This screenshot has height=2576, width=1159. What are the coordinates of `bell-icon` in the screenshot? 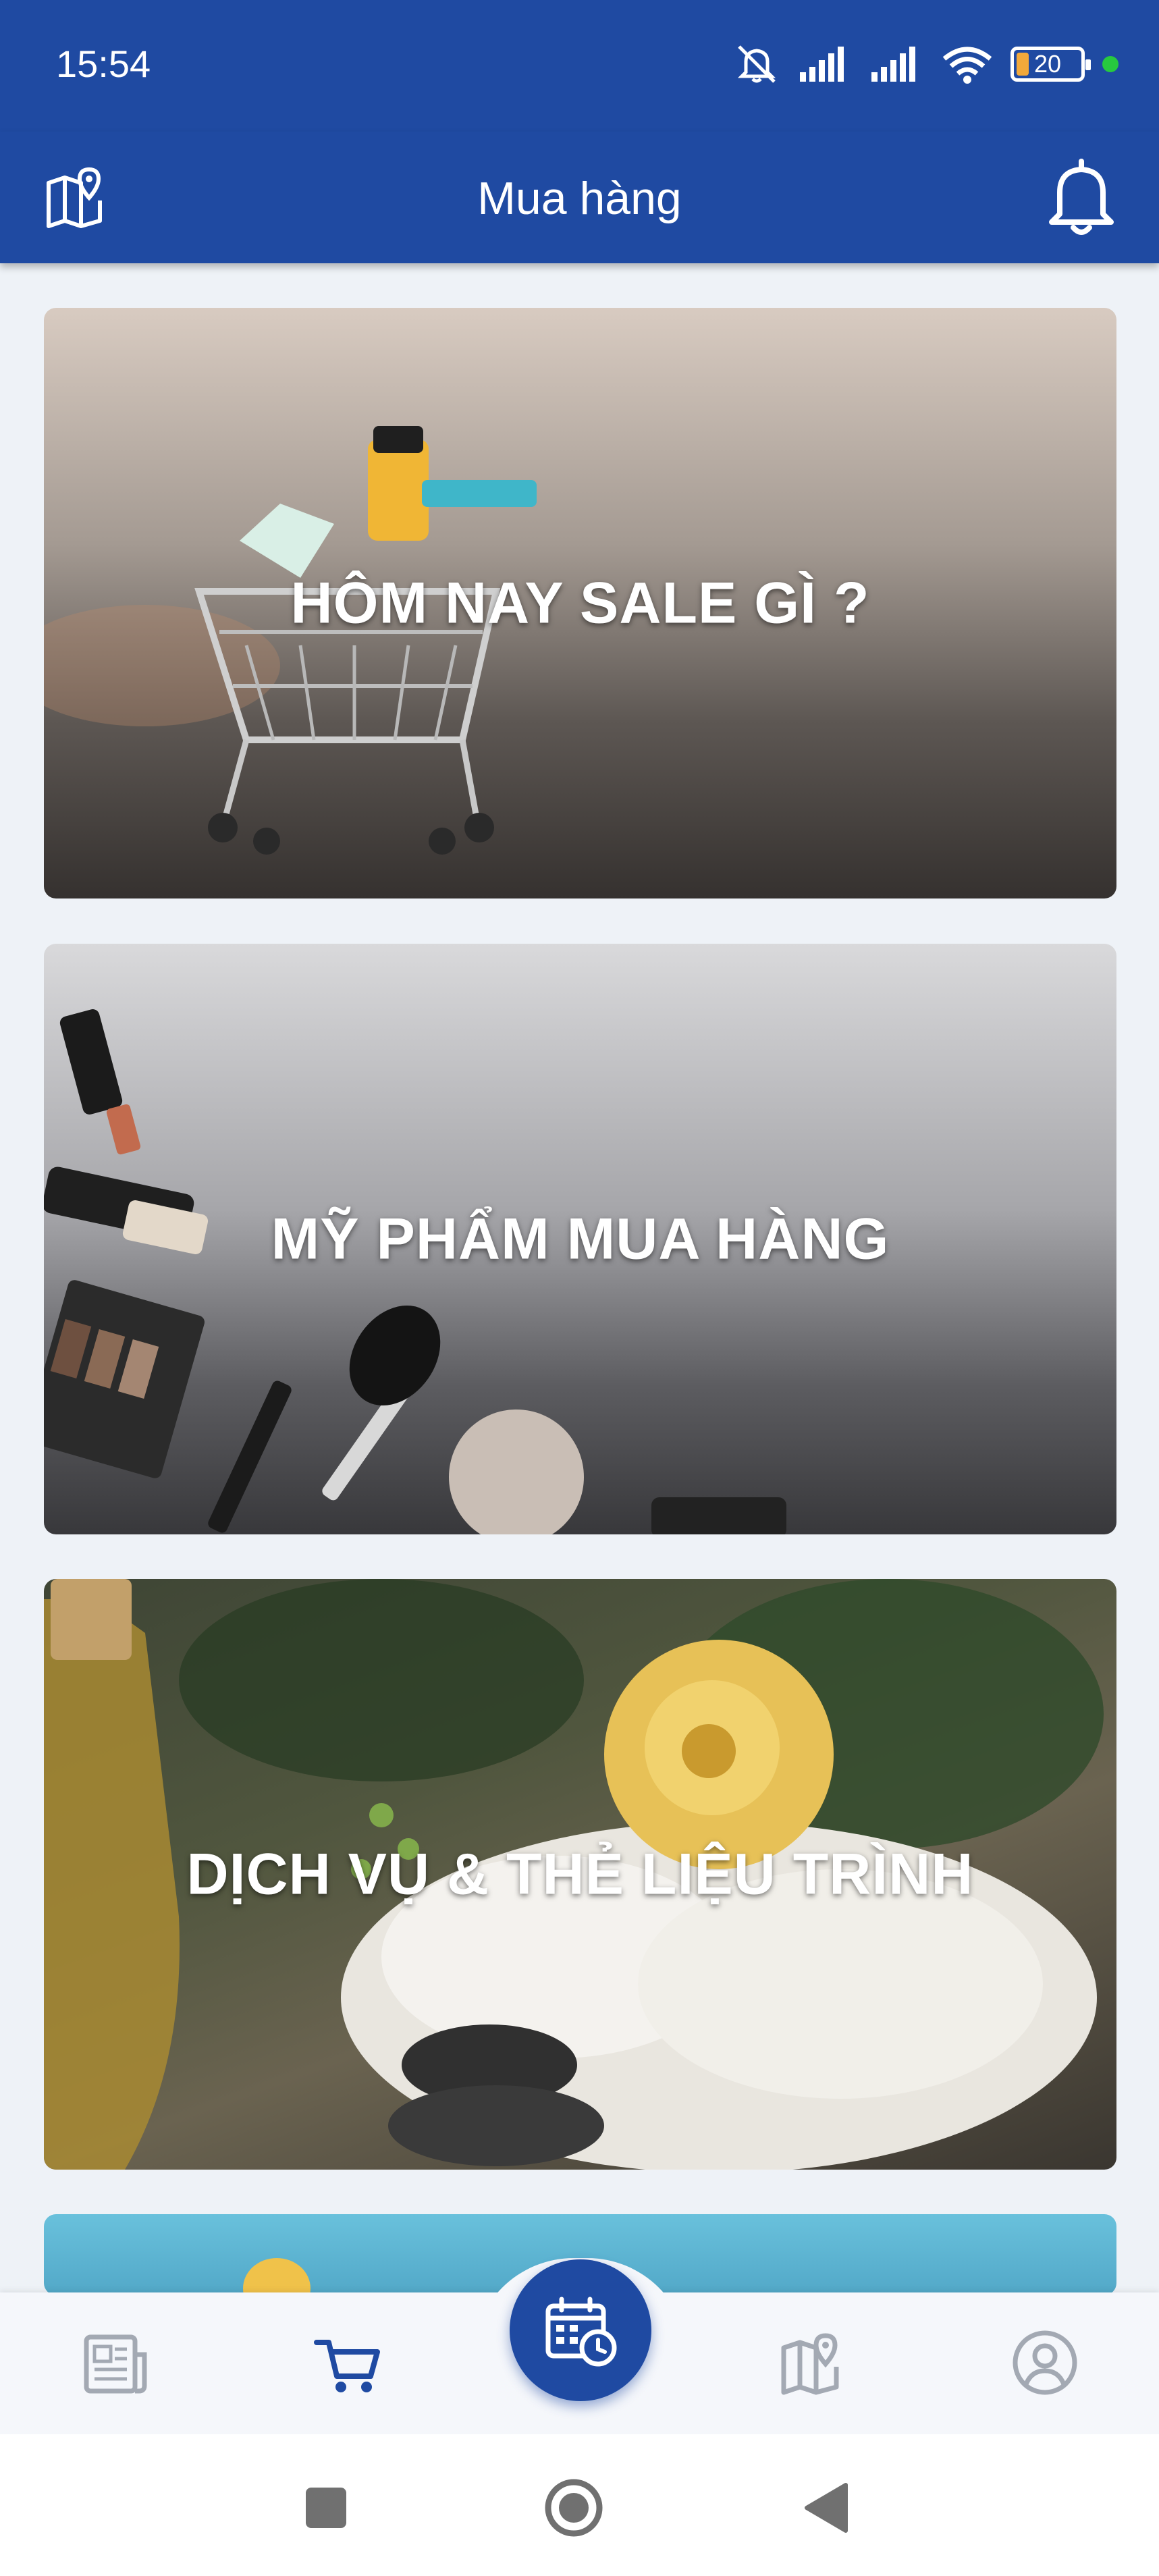 It's located at (1082, 197).